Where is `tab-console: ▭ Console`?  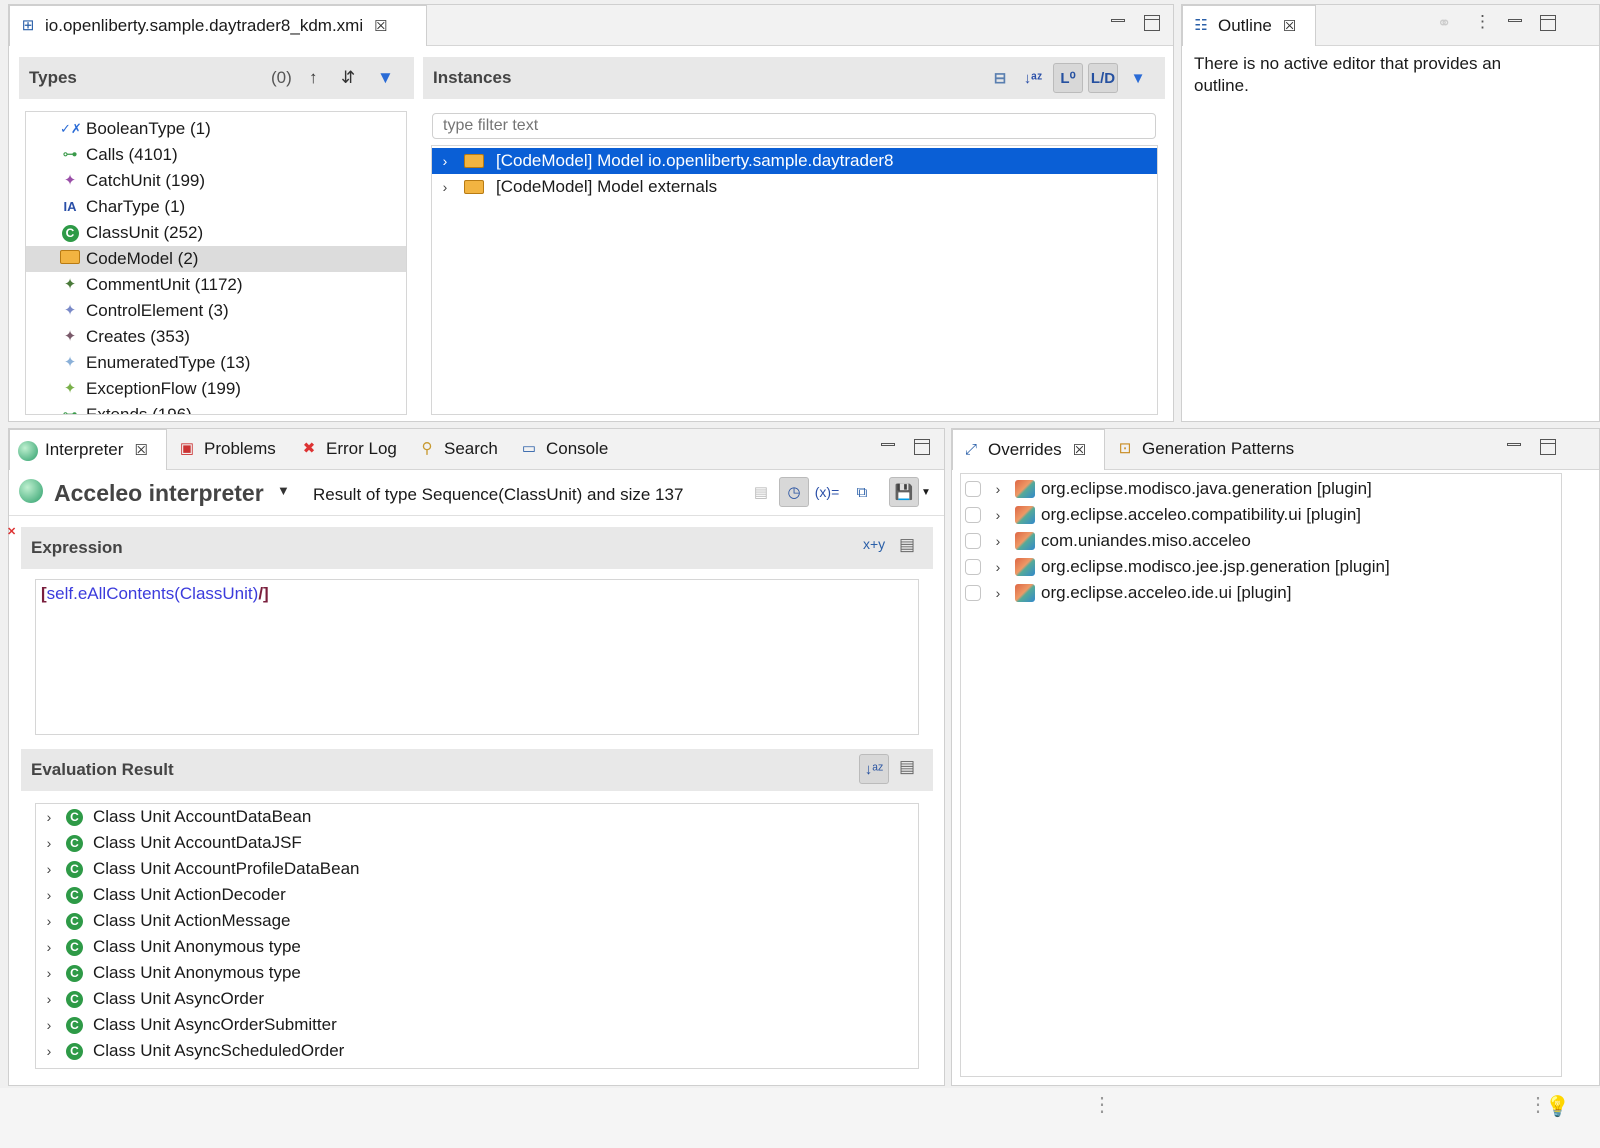
tab-console: ▭ Console is located at coordinates (563, 449).